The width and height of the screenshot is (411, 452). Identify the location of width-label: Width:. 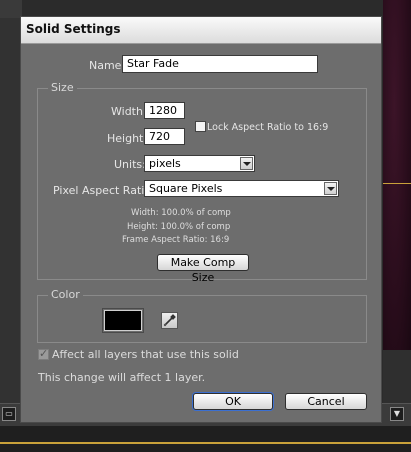
(129, 111).